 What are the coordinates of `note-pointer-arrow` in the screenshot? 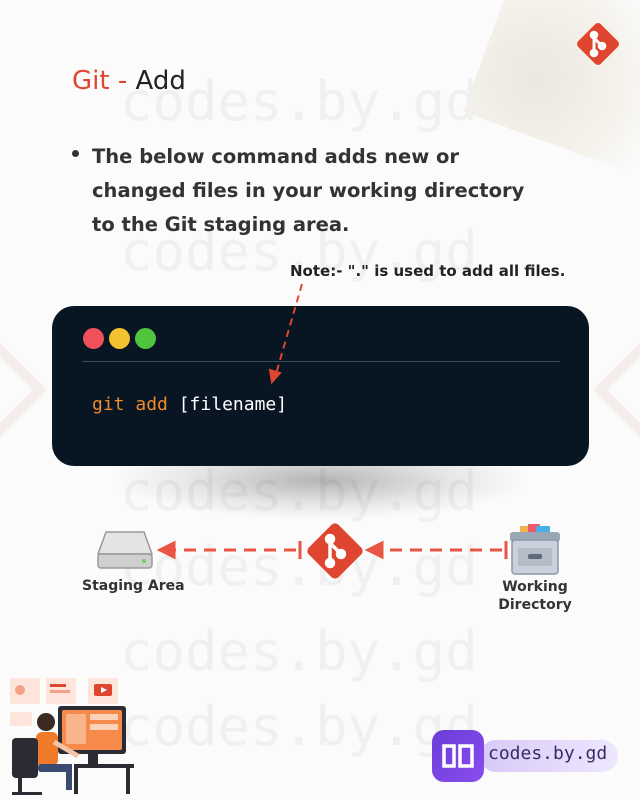 It's located at (285, 334).